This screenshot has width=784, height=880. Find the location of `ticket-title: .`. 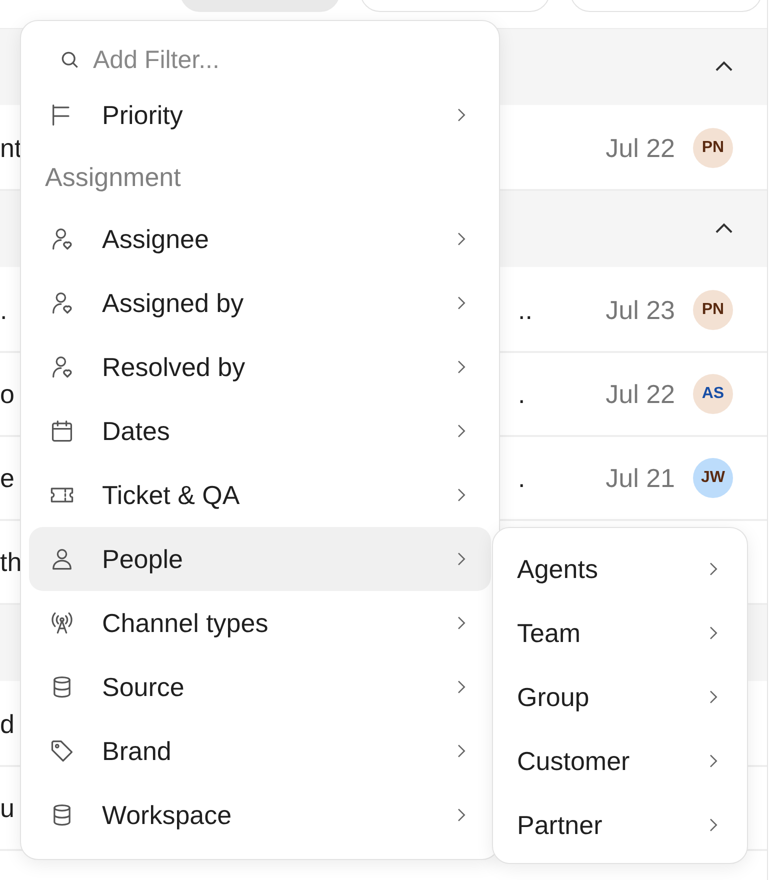

ticket-title: . is located at coordinates (4, 310).